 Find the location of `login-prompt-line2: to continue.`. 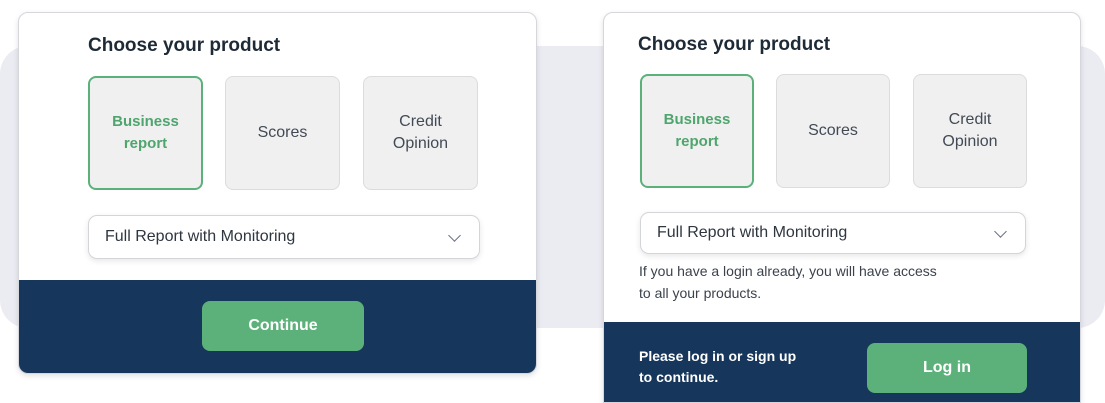

login-prompt-line2: to continue. is located at coordinates (679, 377).